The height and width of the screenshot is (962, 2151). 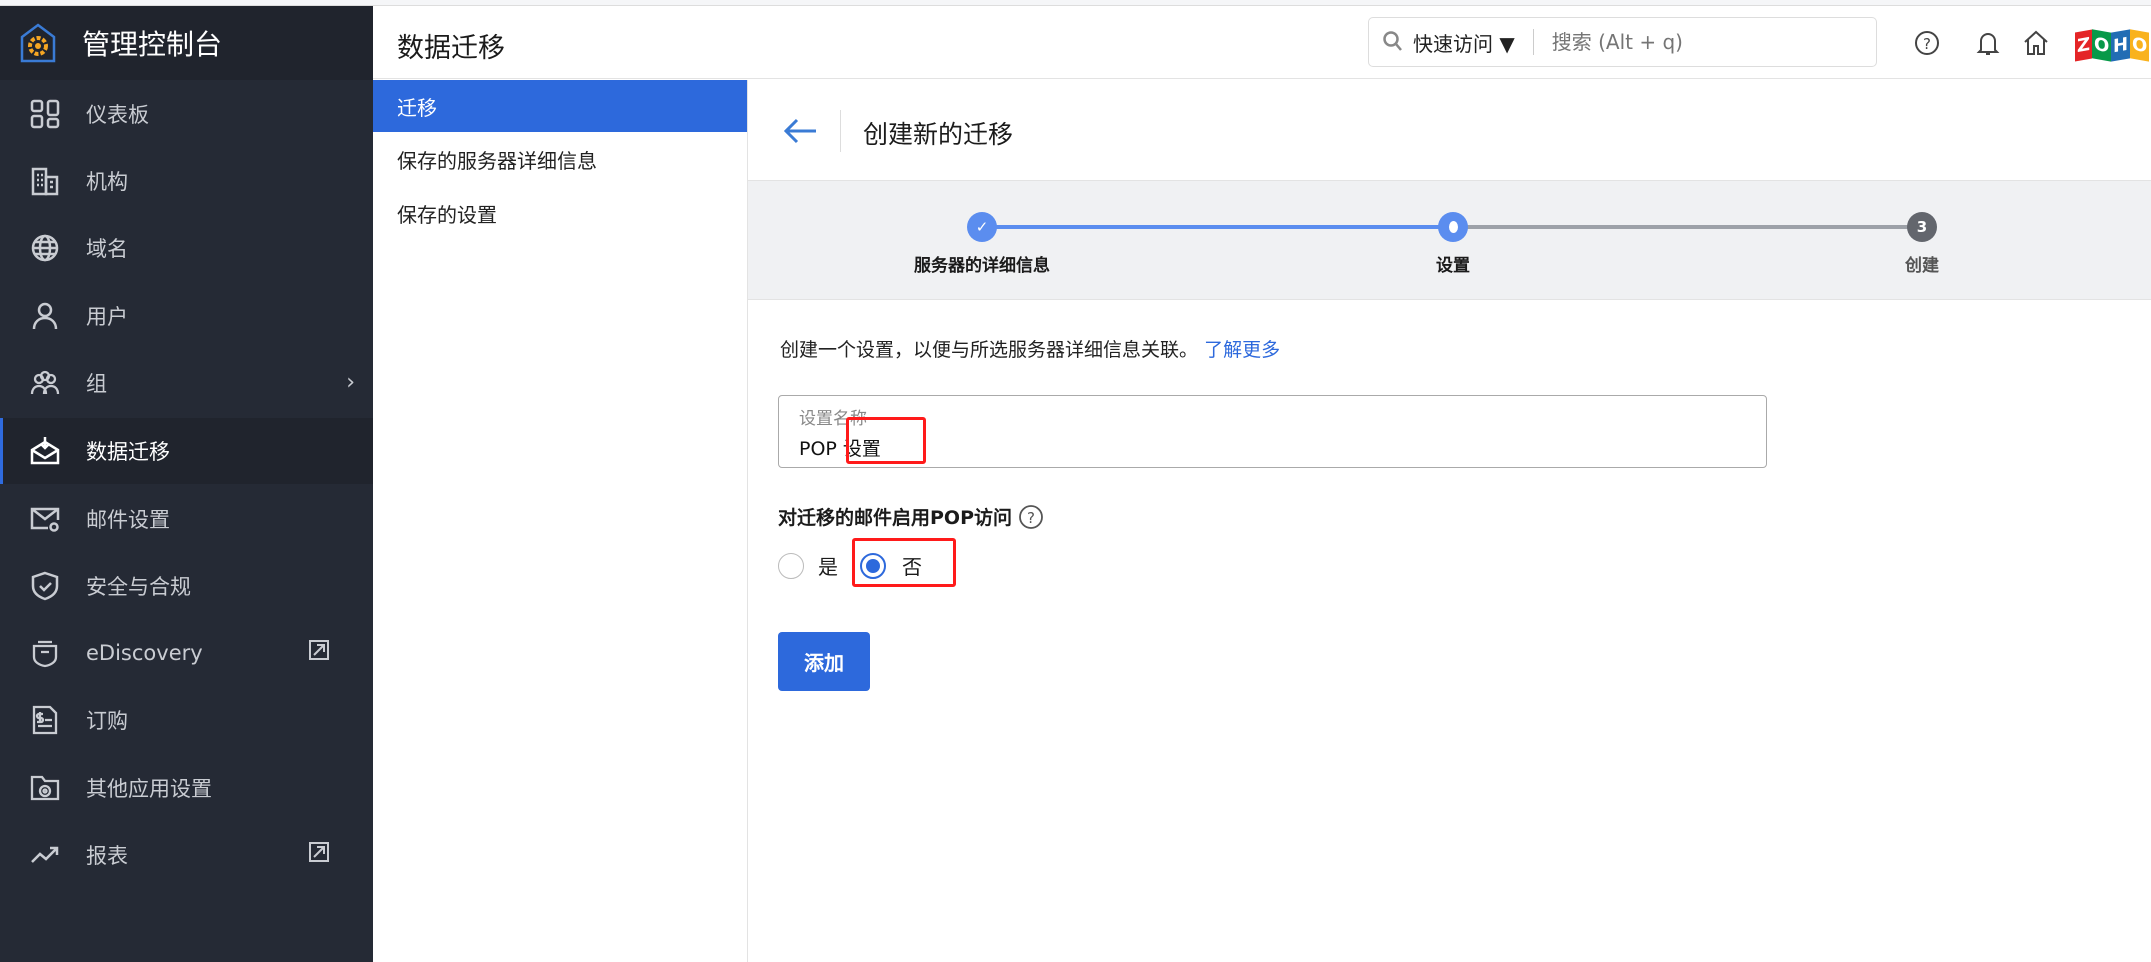 What do you see at coordinates (1922, 266) in the screenshot?
I see `step-label: 创建` at bounding box center [1922, 266].